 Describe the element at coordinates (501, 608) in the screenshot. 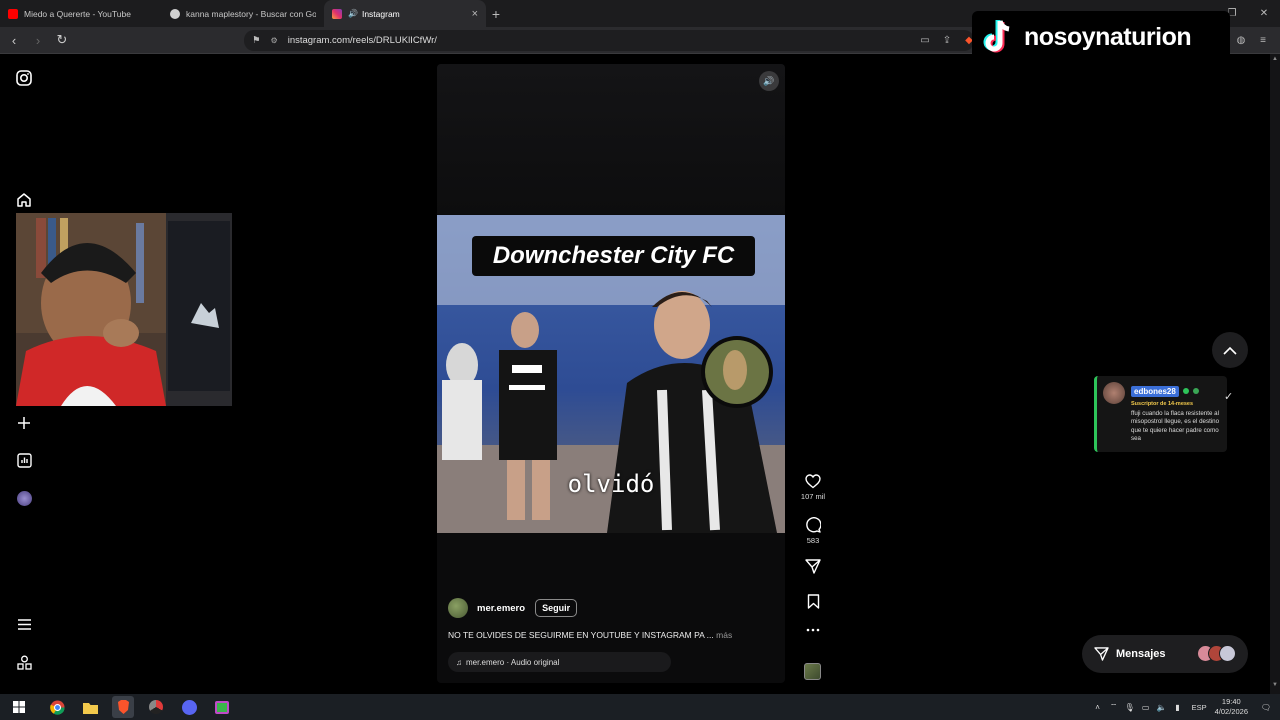

I see `author-username: mer.emero` at that location.